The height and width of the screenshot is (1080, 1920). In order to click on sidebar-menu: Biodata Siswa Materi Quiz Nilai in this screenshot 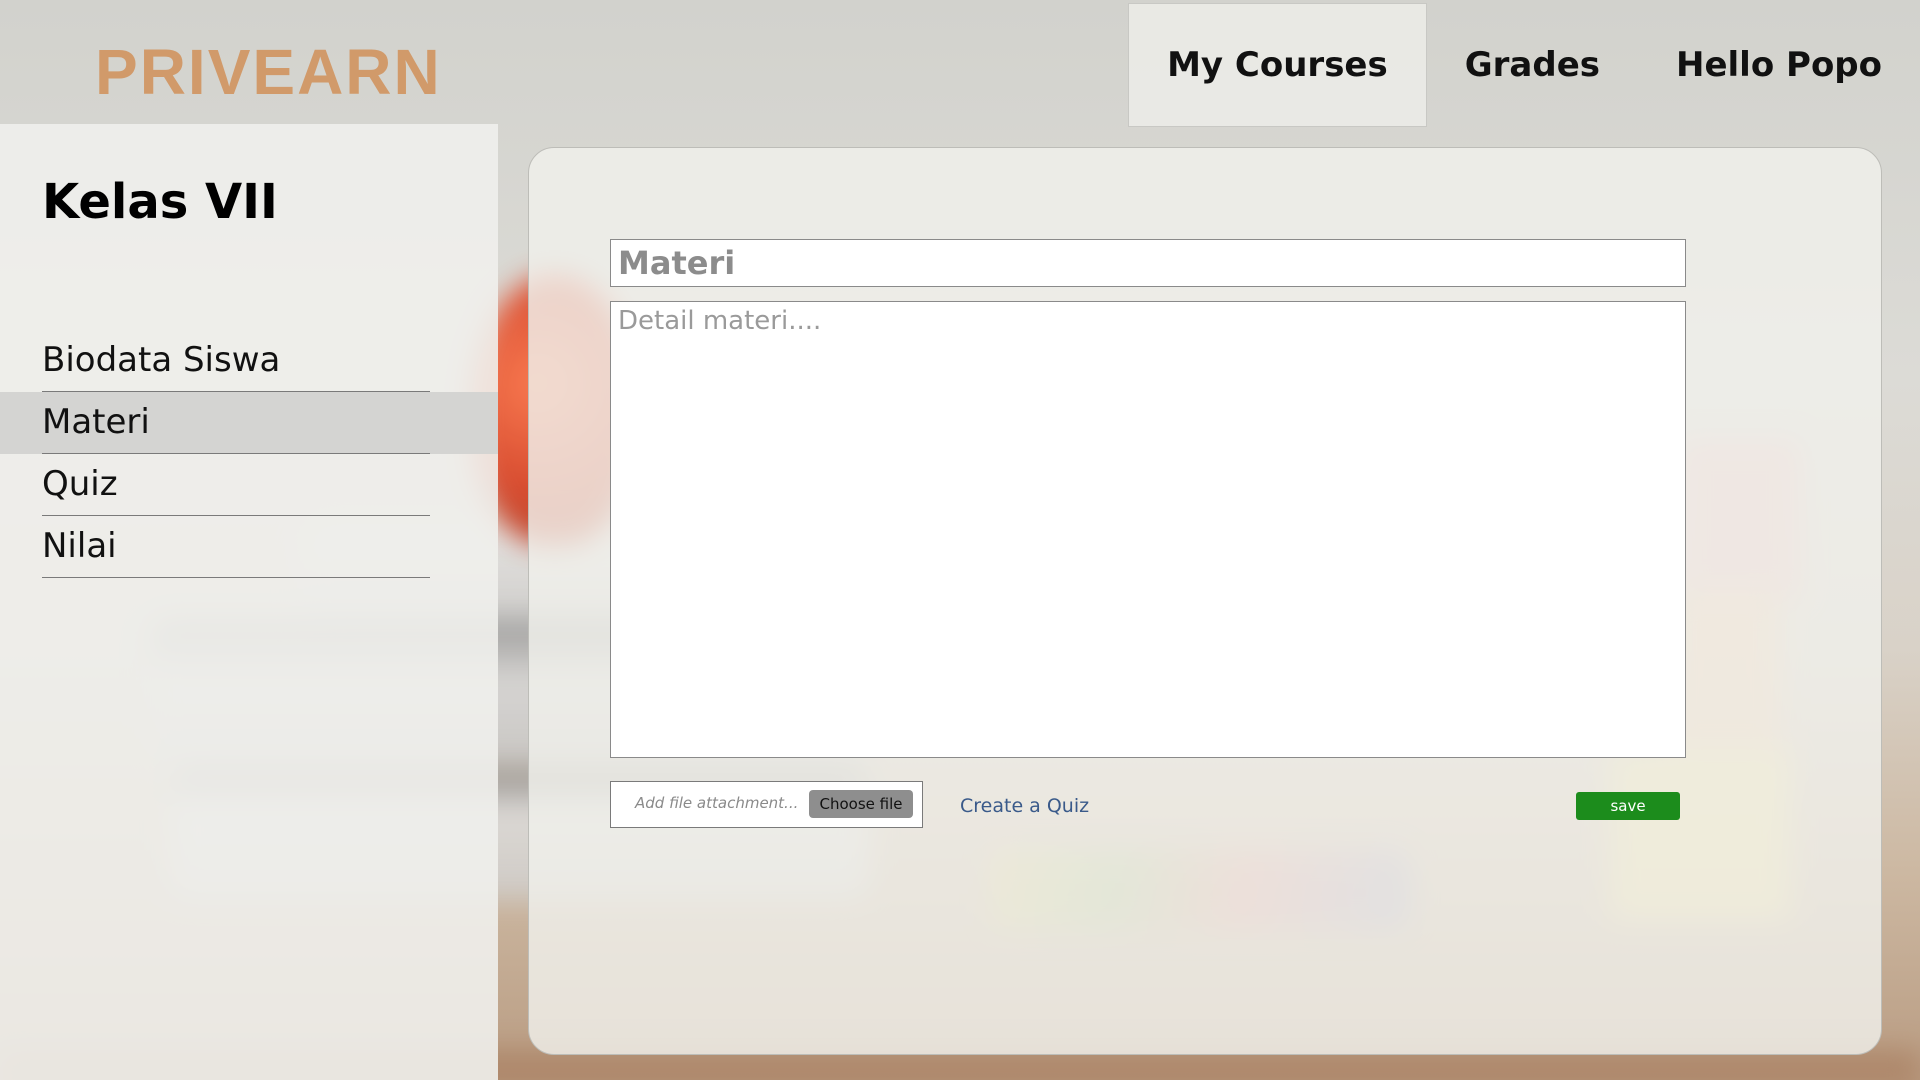, I will do `click(249, 454)`.